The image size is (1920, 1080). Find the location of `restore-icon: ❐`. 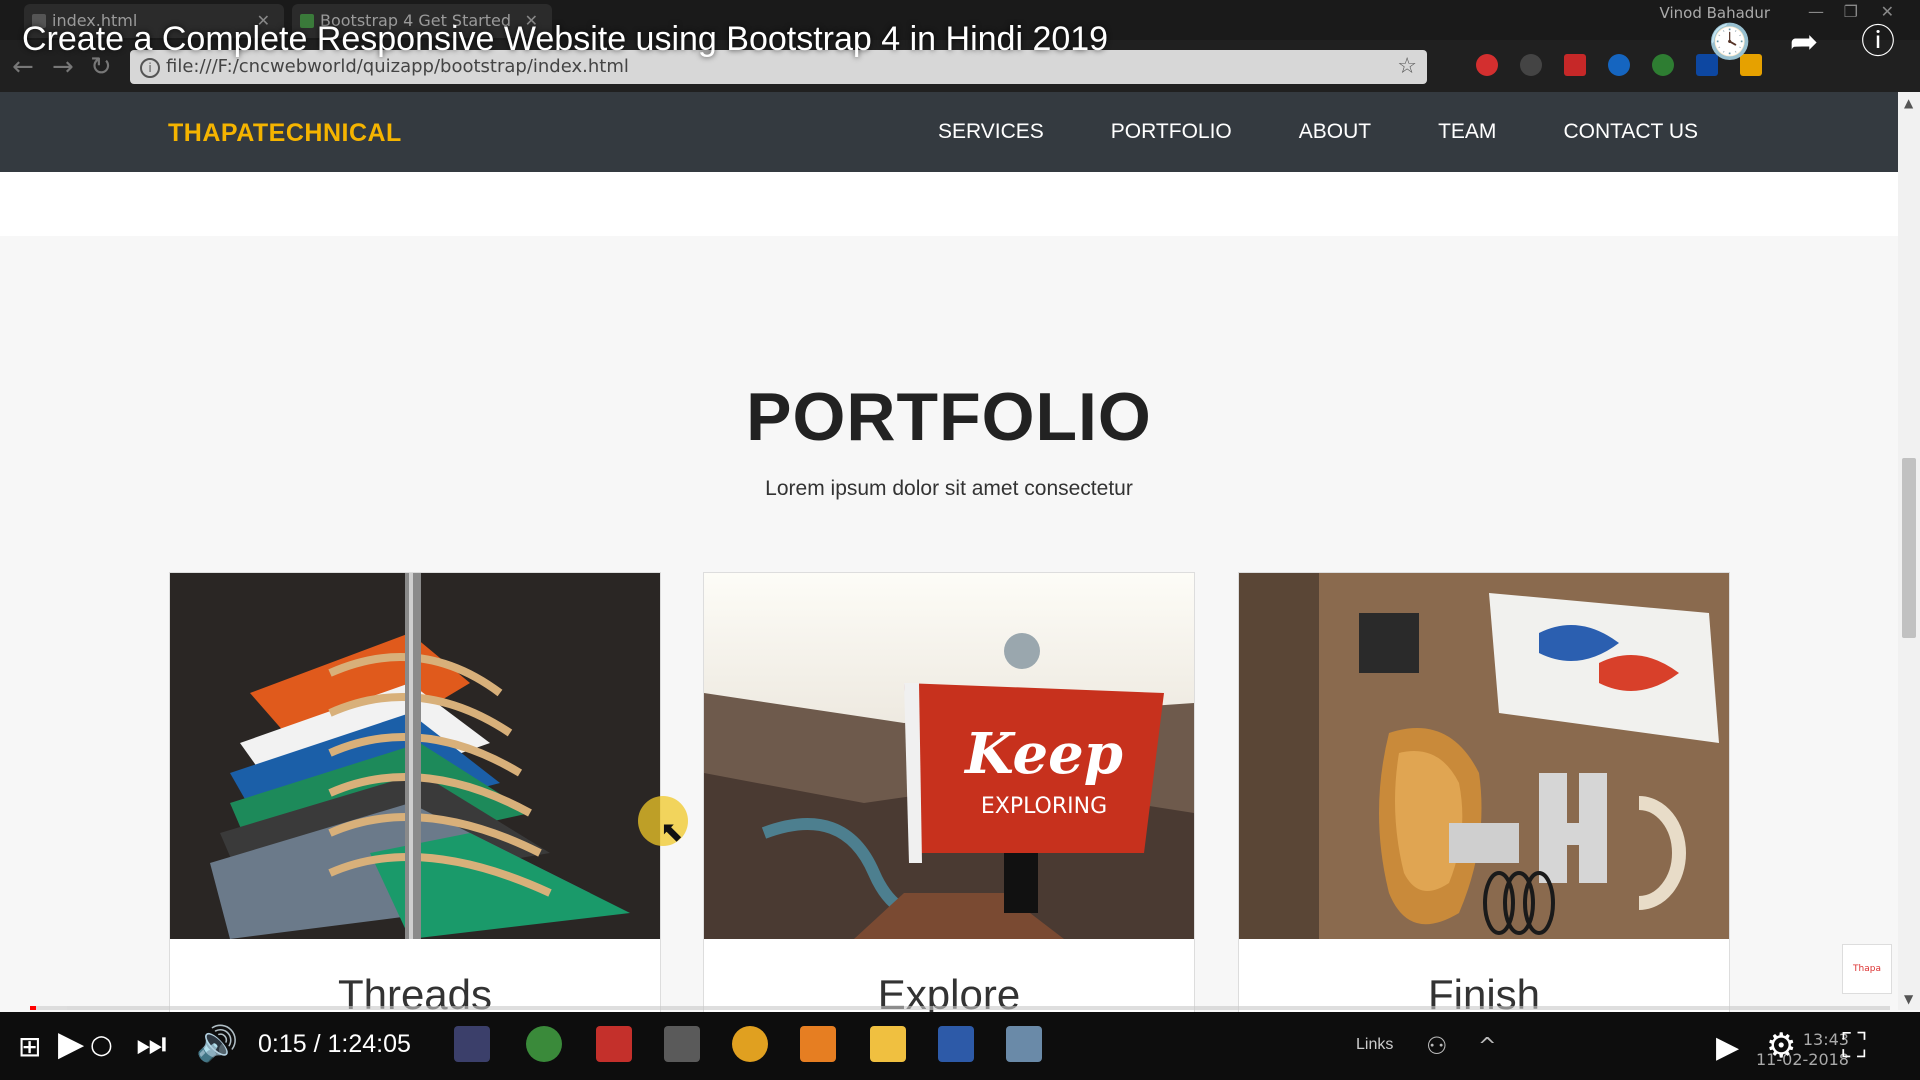

restore-icon: ❐ is located at coordinates (1851, 11).